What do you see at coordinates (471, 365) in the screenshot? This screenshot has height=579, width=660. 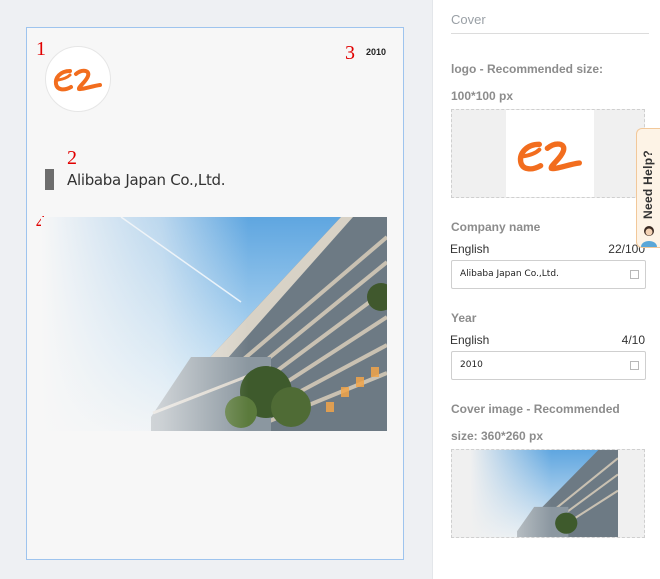 I see `year-value: 2010` at bounding box center [471, 365].